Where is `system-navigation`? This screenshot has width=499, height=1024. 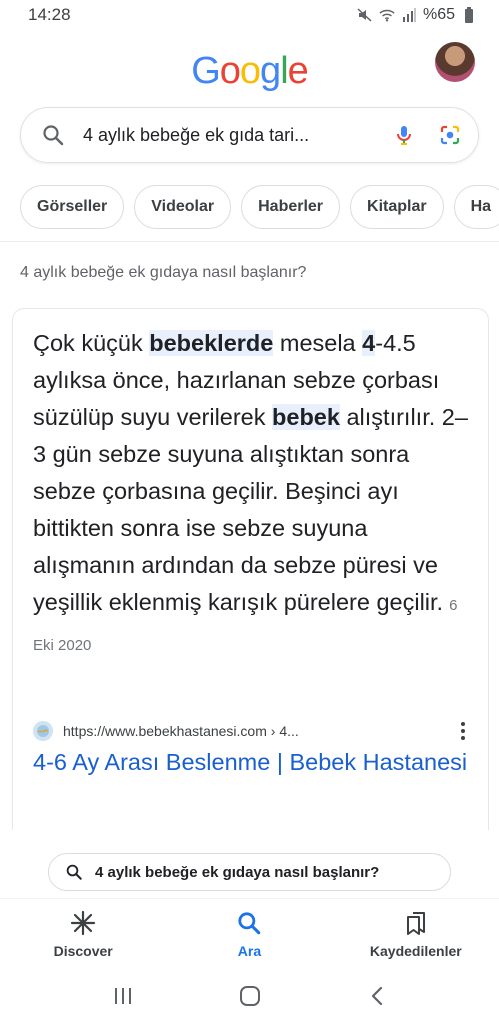
system-navigation is located at coordinates (249, 998).